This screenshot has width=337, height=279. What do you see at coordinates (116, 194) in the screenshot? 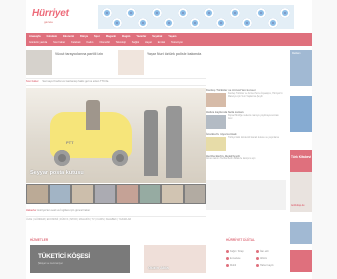
I see `headline-thumbnails` at bounding box center [116, 194].